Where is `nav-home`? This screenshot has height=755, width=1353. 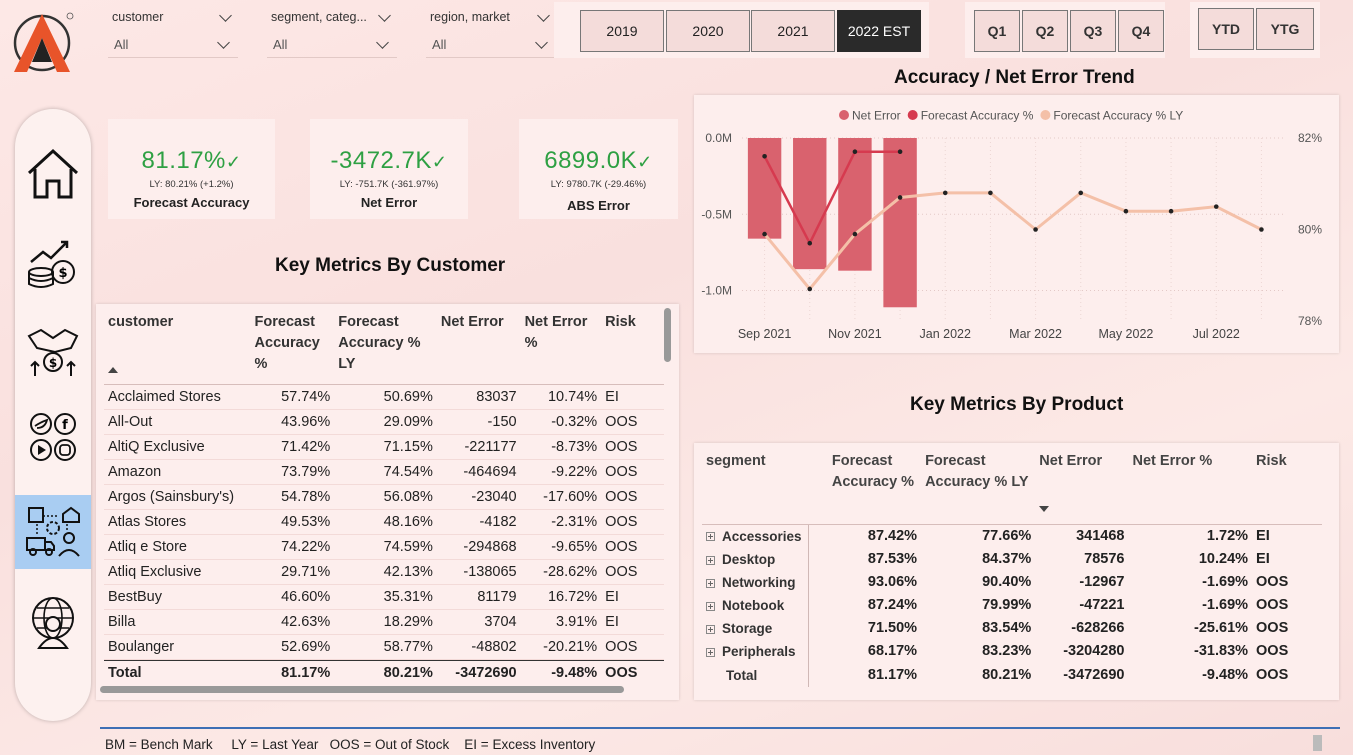 nav-home is located at coordinates (53, 174).